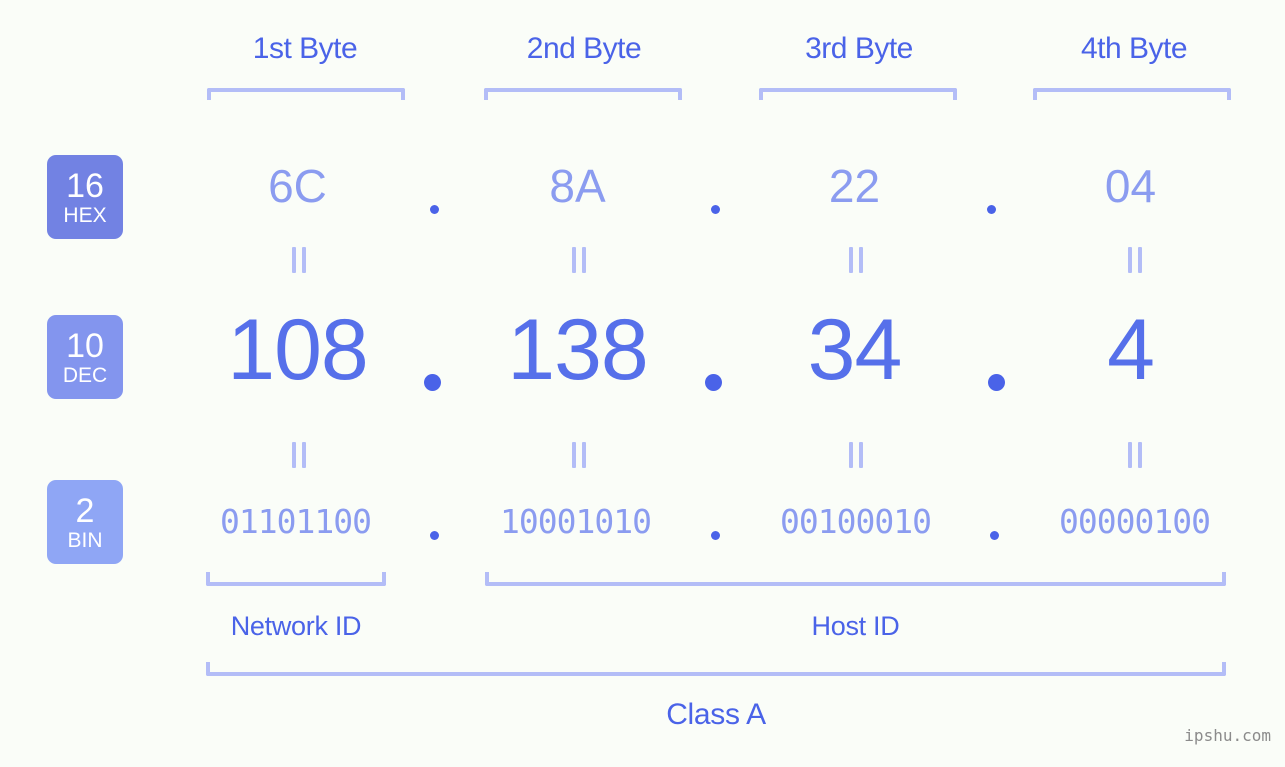 This screenshot has height=767, width=1285. What do you see at coordinates (577, 186) in the screenshot?
I see `hex-byte-2: 8A` at bounding box center [577, 186].